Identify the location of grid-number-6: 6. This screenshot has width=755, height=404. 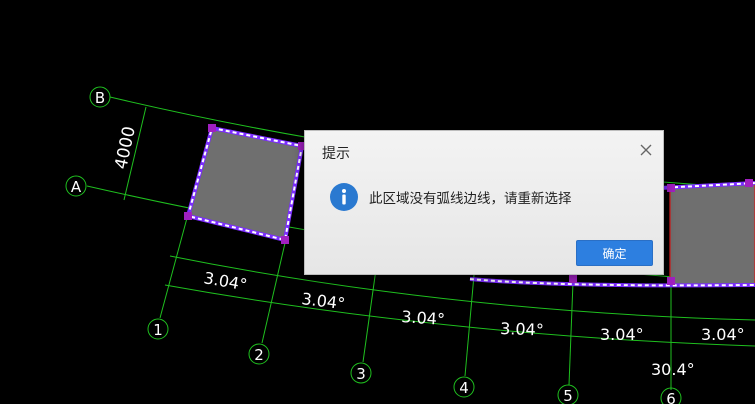
(671, 397).